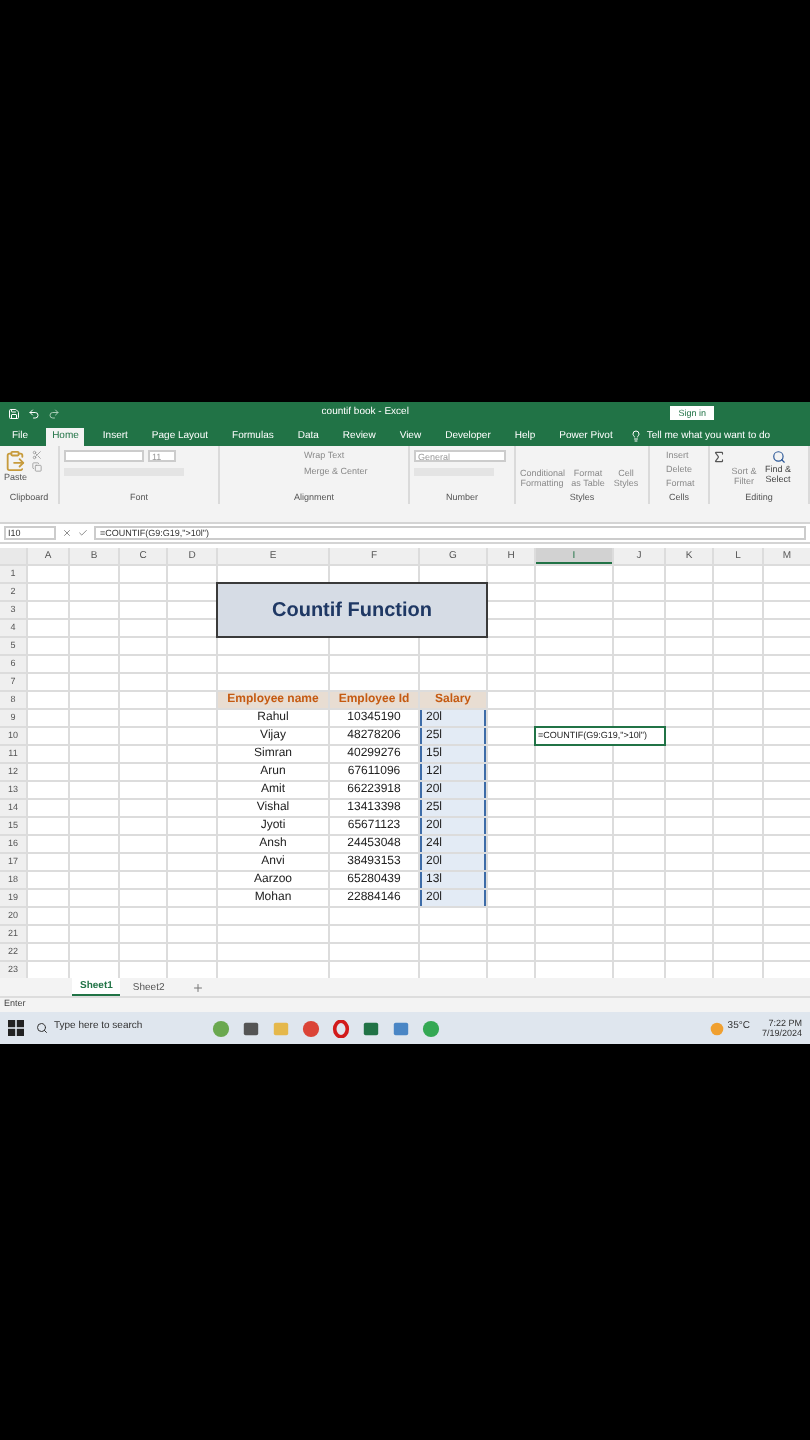  Describe the element at coordinates (83, 533) in the screenshot. I see `enter-icon` at that location.